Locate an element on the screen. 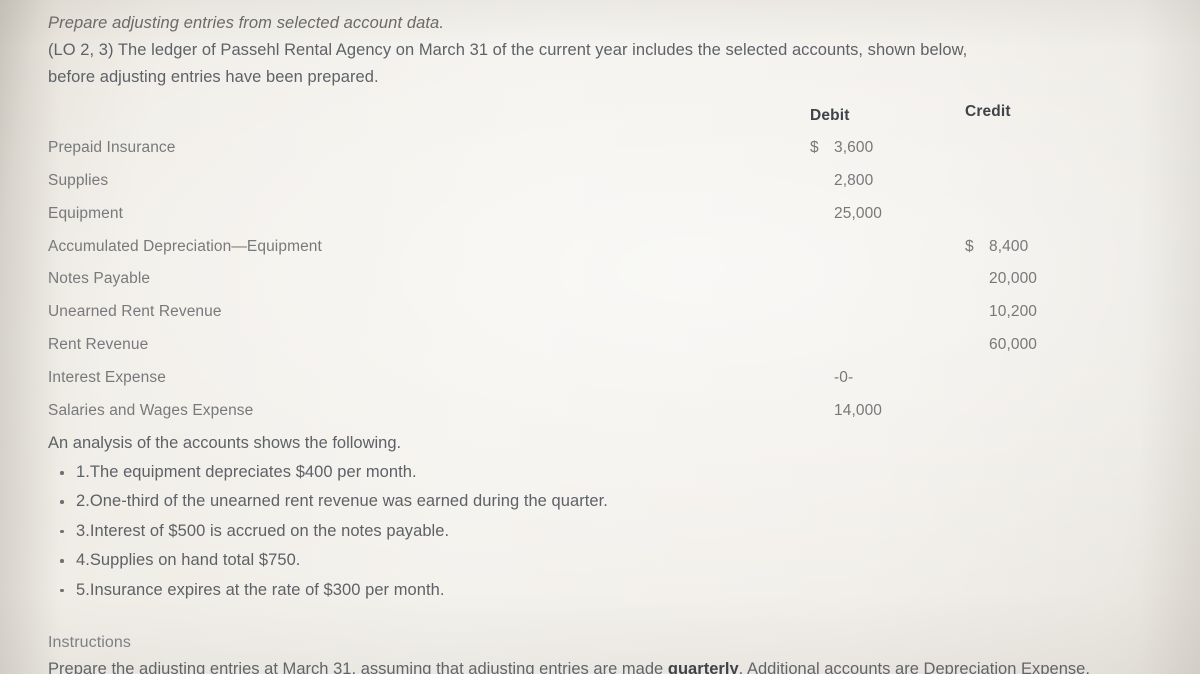  account-name: Notes Payable is located at coordinates (99, 279).